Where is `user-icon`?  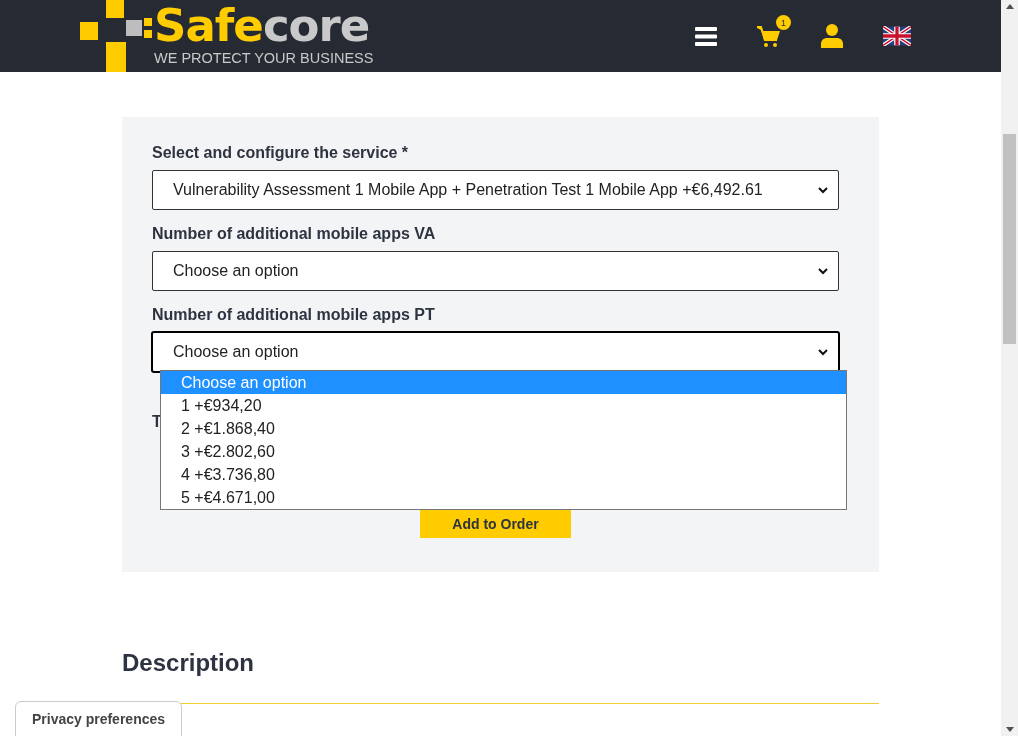 user-icon is located at coordinates (832, 36).